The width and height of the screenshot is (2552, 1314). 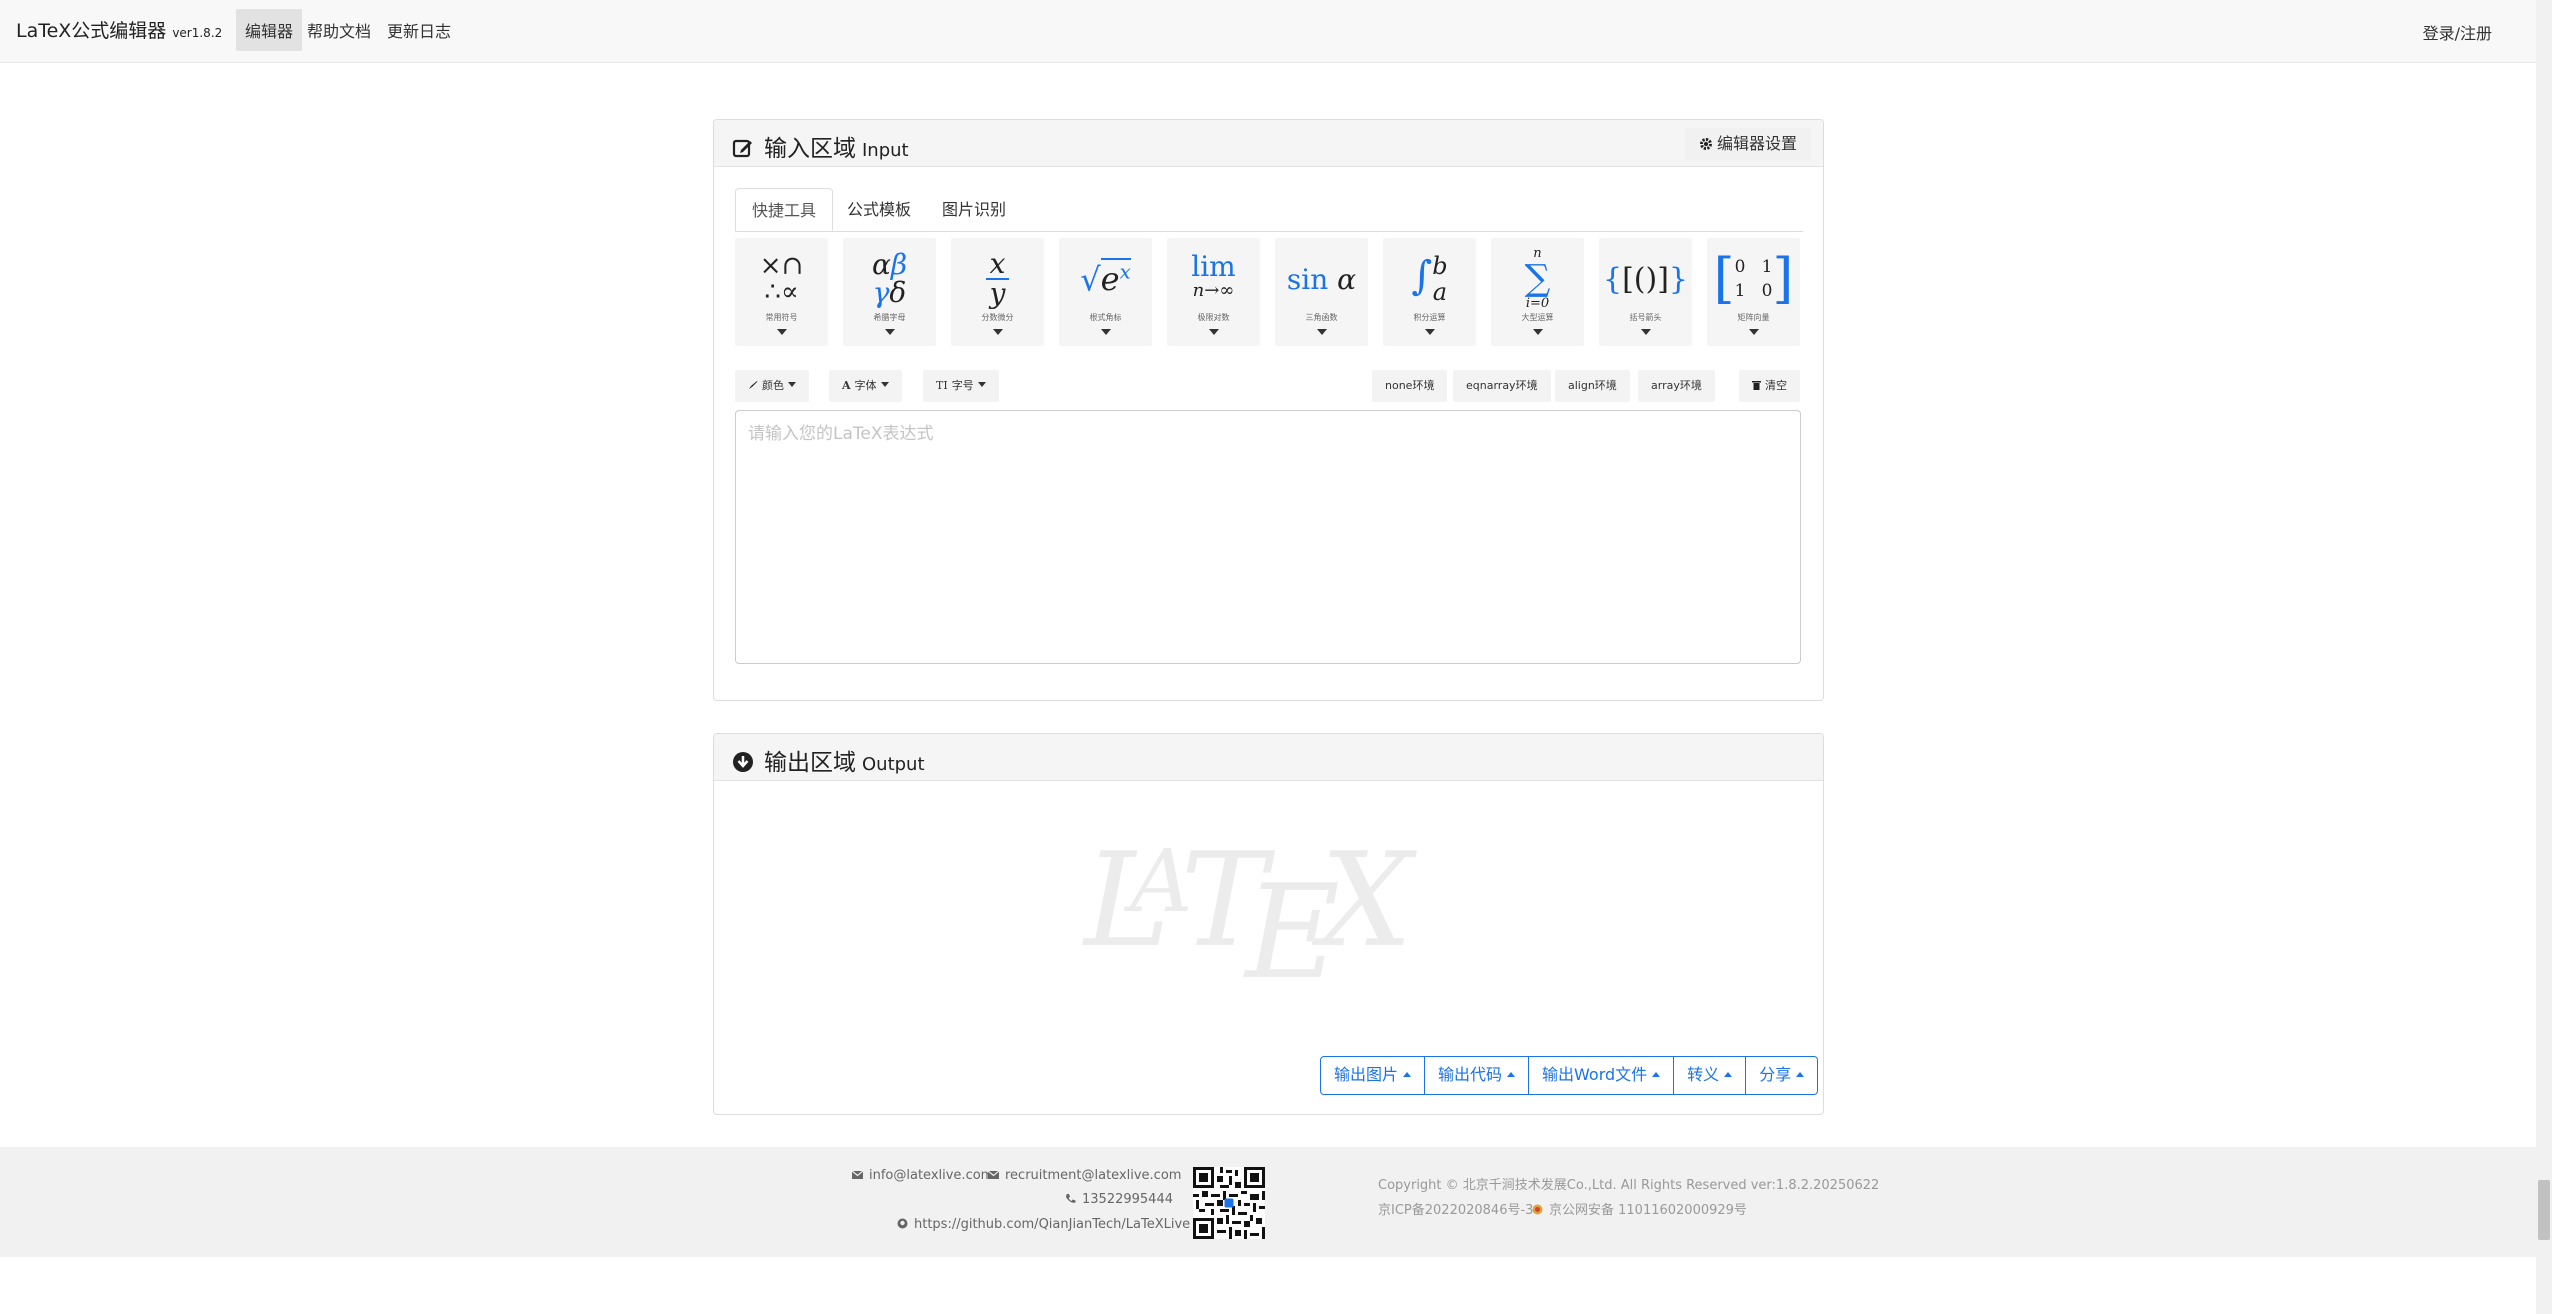 What do you see at coordinates (1537, 1209) in the screenshot?
I see `police-badge-icon` at bounding box center [1537, 1209].